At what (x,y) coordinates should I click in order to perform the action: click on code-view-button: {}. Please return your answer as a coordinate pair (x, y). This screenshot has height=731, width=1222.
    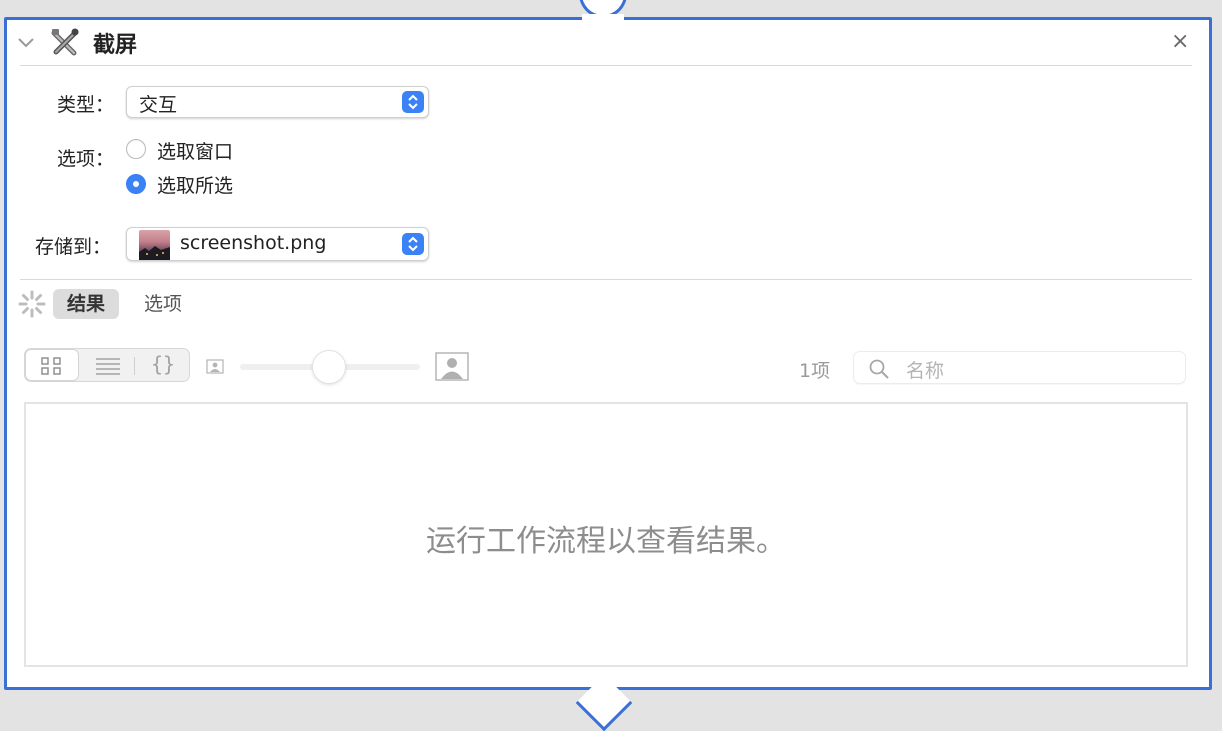
    Looking at the image, I should click on (164, 365).